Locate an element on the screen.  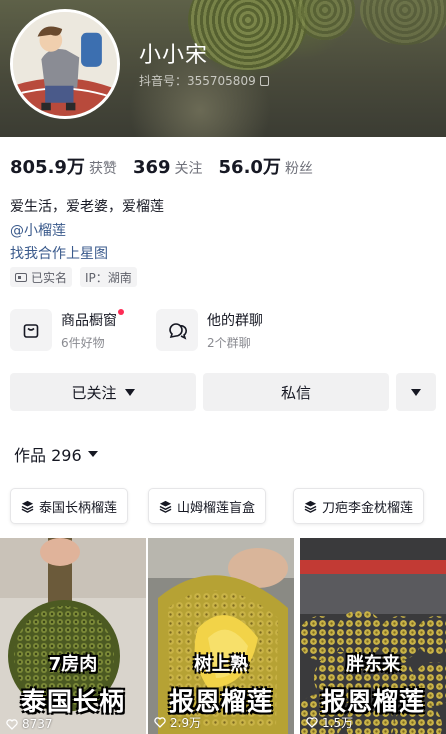
video-likes: 2.9万 is located at coordinates (177, 722).